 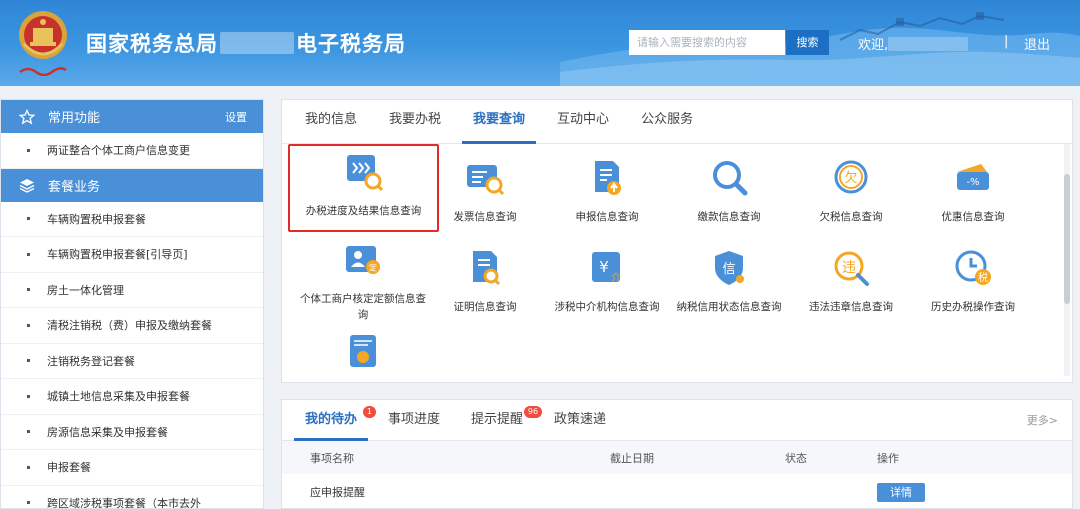 I want to click on service-label: 纳税信用状态信息查询, so click(x=729, y=307).